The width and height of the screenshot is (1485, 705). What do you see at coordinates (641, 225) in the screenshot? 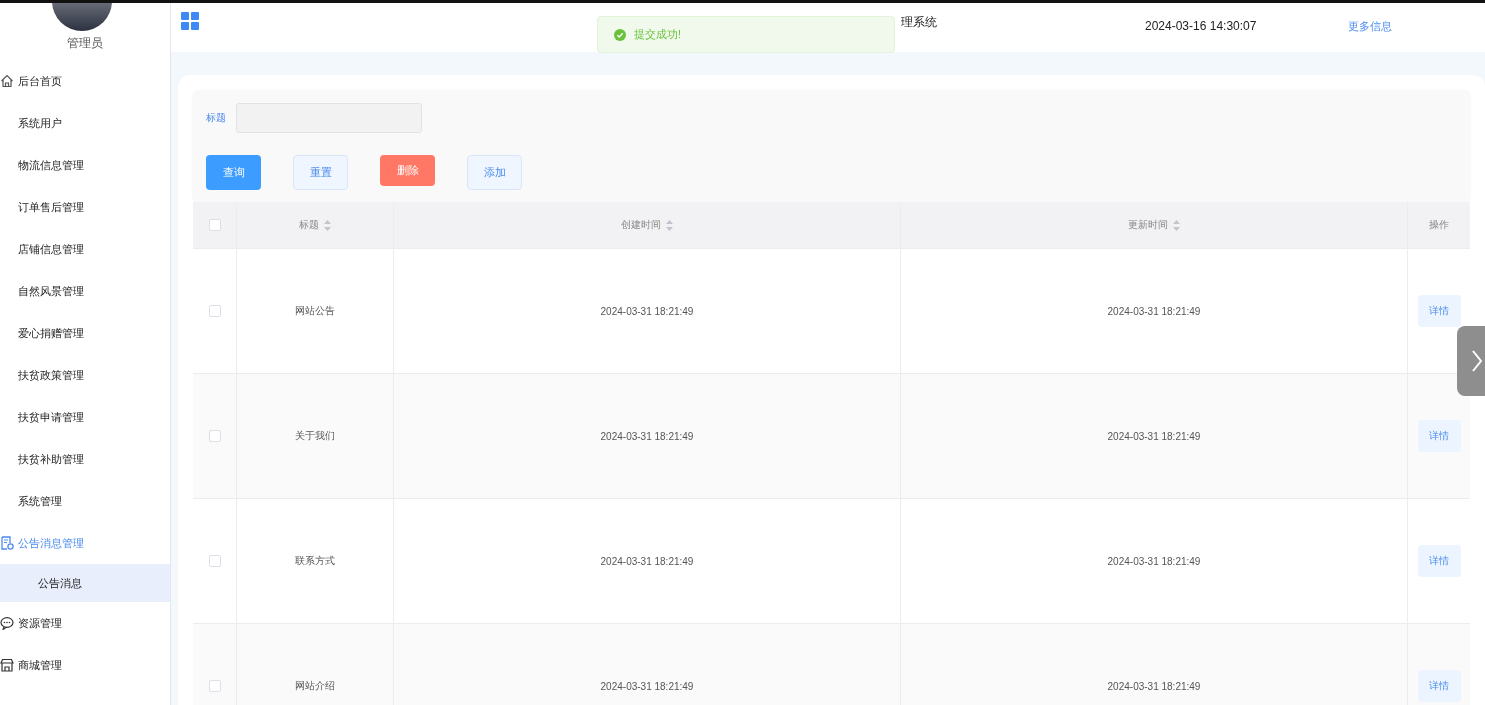
I see `column-header: 创建时间` at bounding box center [641, 225].